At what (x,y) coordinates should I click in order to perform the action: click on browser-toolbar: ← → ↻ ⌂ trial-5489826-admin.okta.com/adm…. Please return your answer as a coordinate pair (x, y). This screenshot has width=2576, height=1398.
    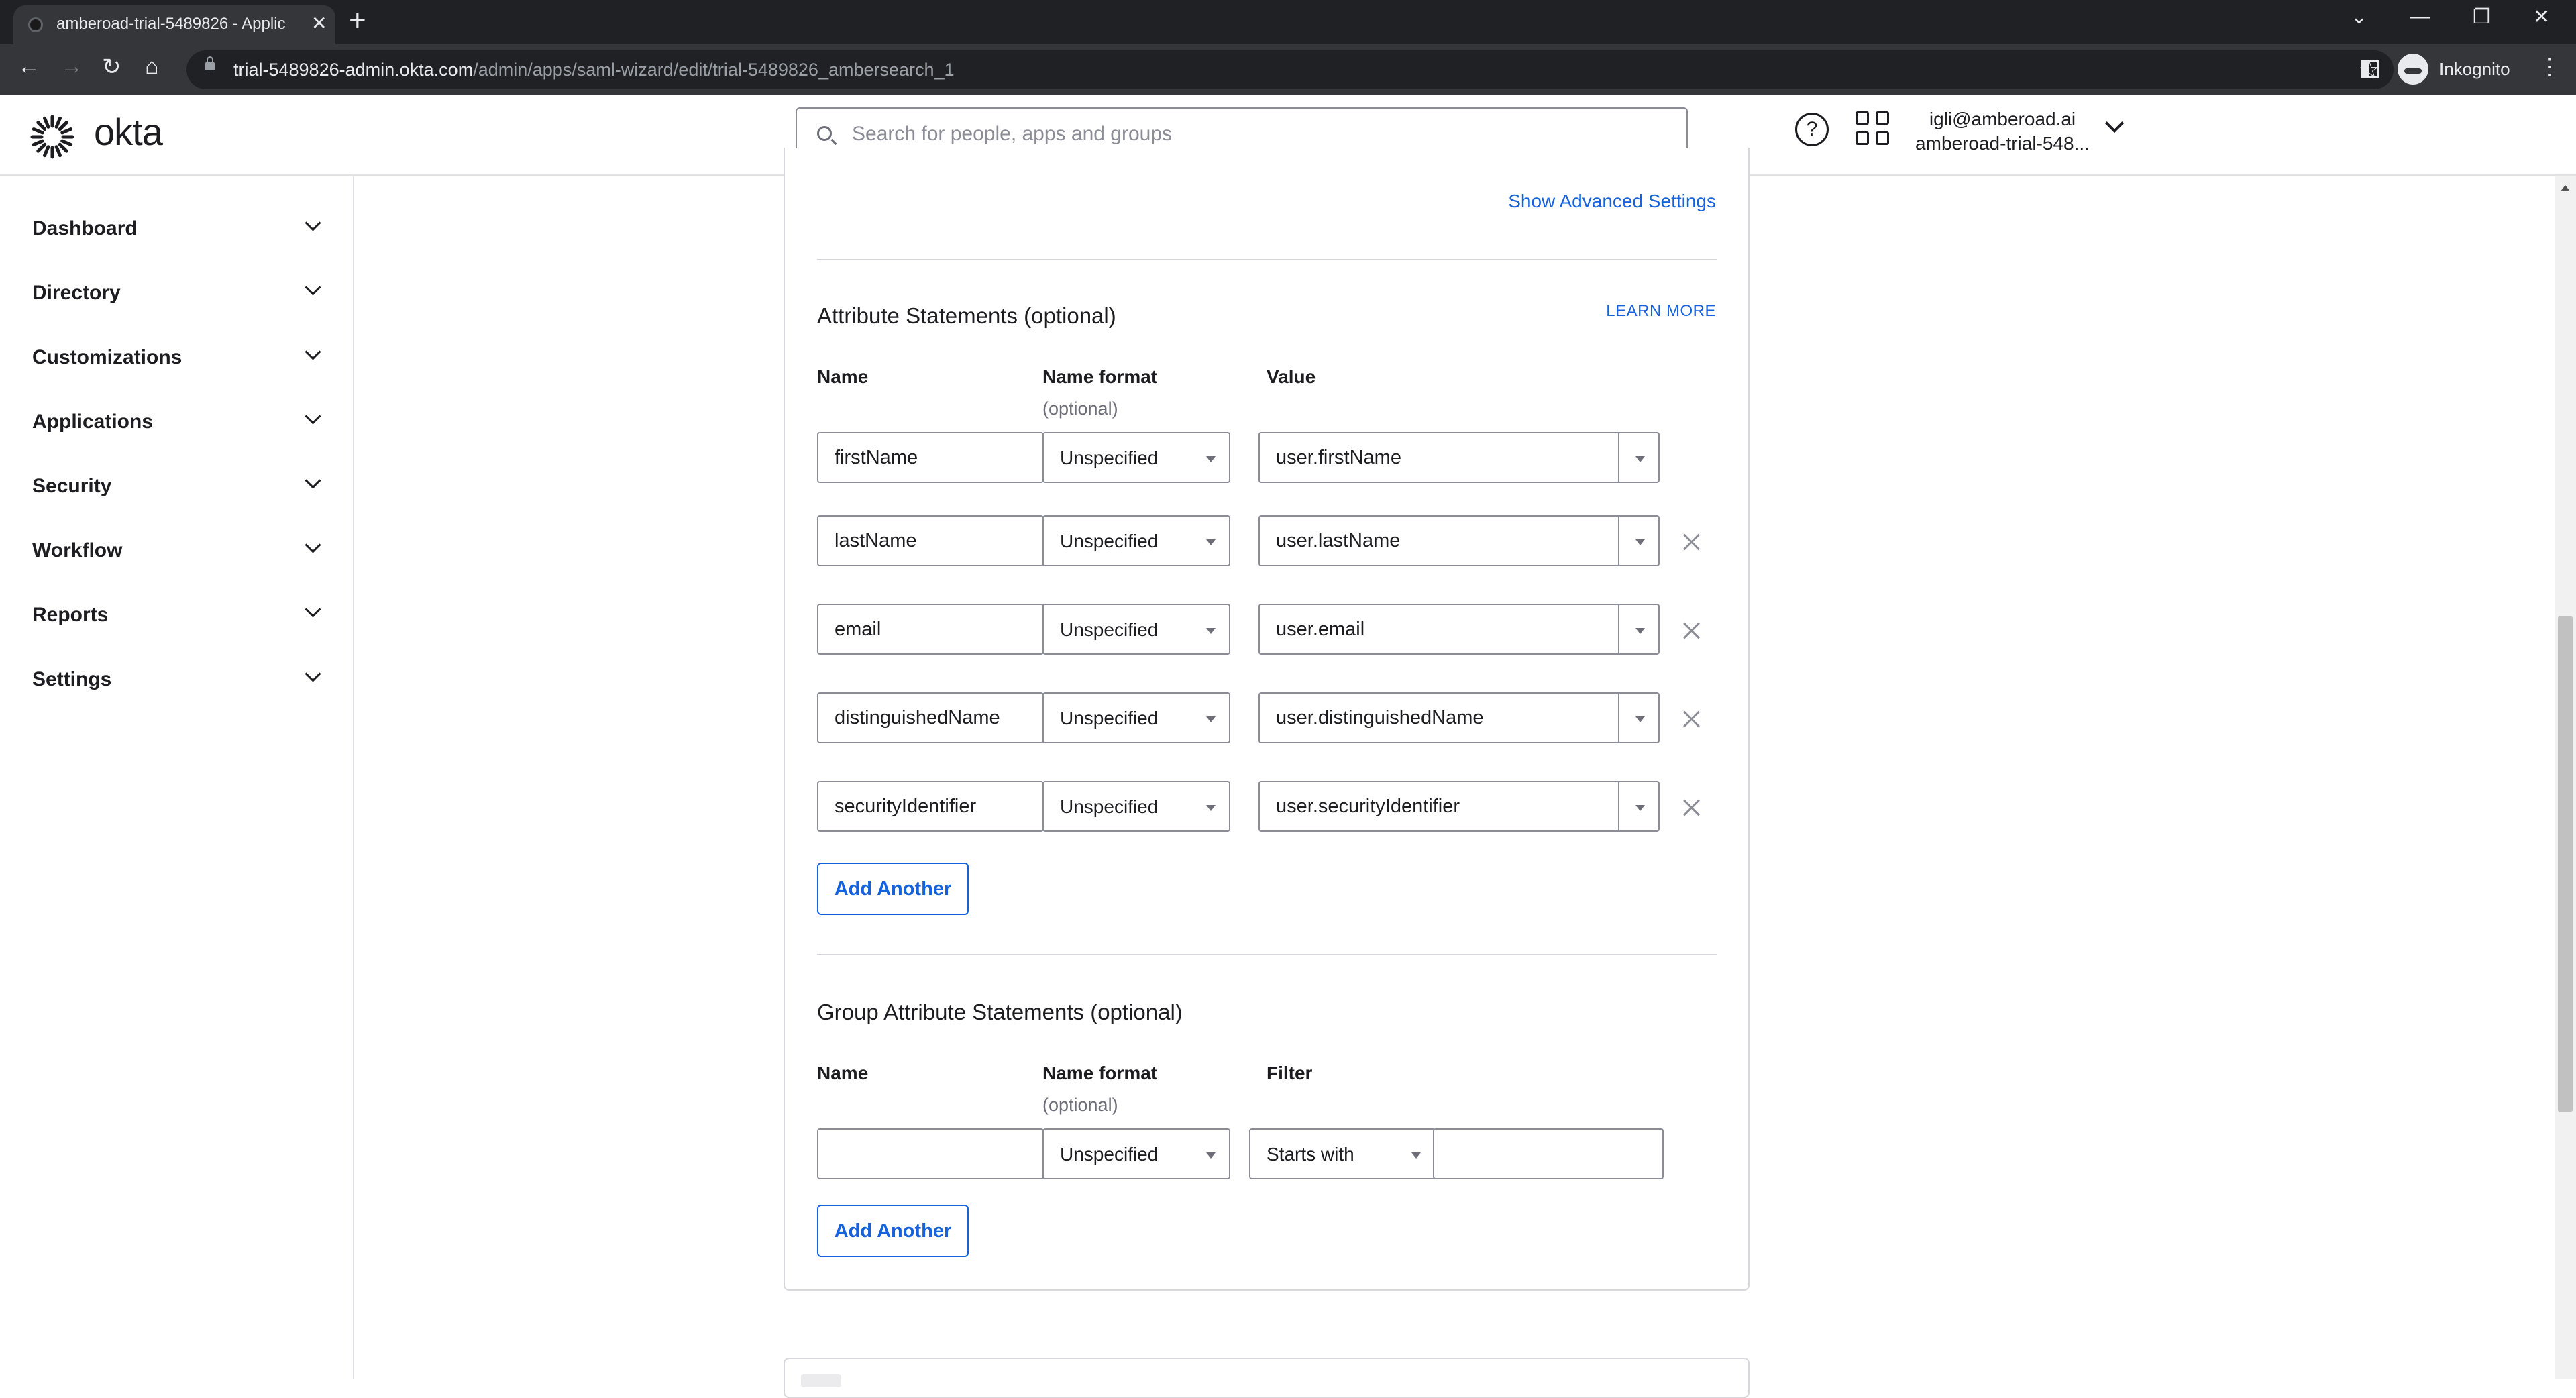
    Looking at the image, I should click on (1288, 69).